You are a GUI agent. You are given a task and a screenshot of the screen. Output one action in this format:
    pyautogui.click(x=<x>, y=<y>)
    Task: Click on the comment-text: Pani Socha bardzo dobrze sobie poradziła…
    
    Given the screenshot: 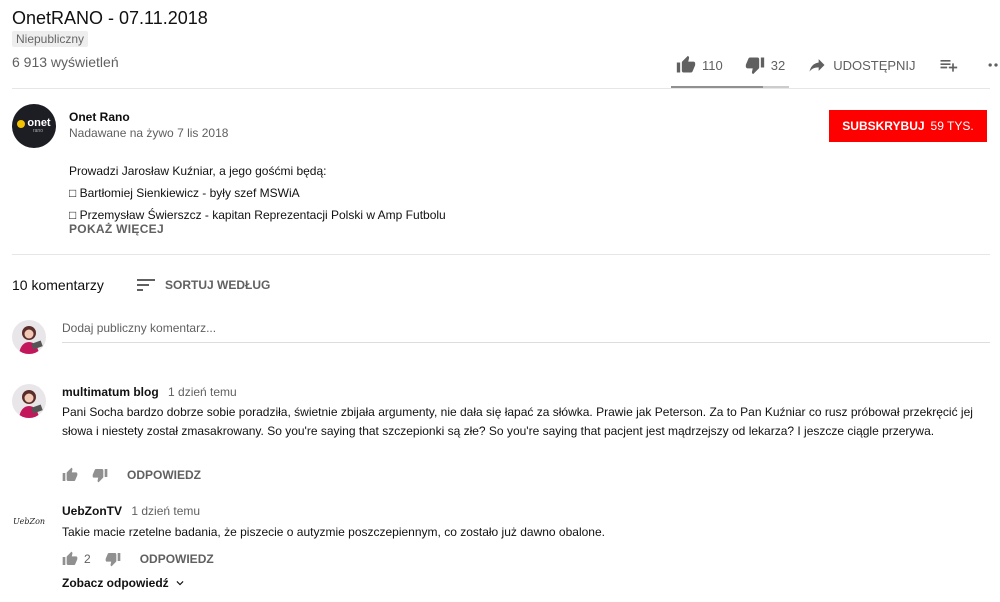 What is the action you would take?
    pyautogui.click(x=517, y=421)
    